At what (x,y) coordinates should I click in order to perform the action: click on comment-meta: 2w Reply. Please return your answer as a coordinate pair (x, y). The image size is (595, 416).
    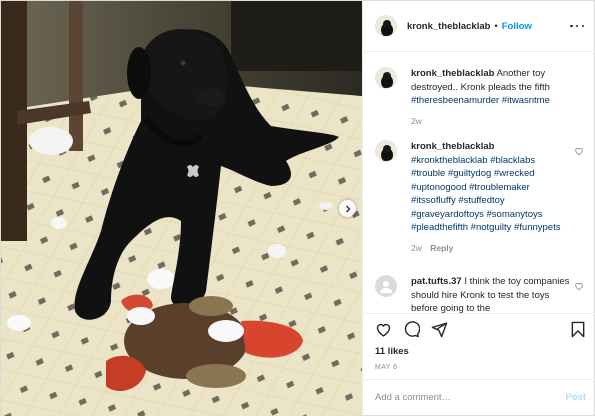
    Looking at the image, I should click on (491, 249).